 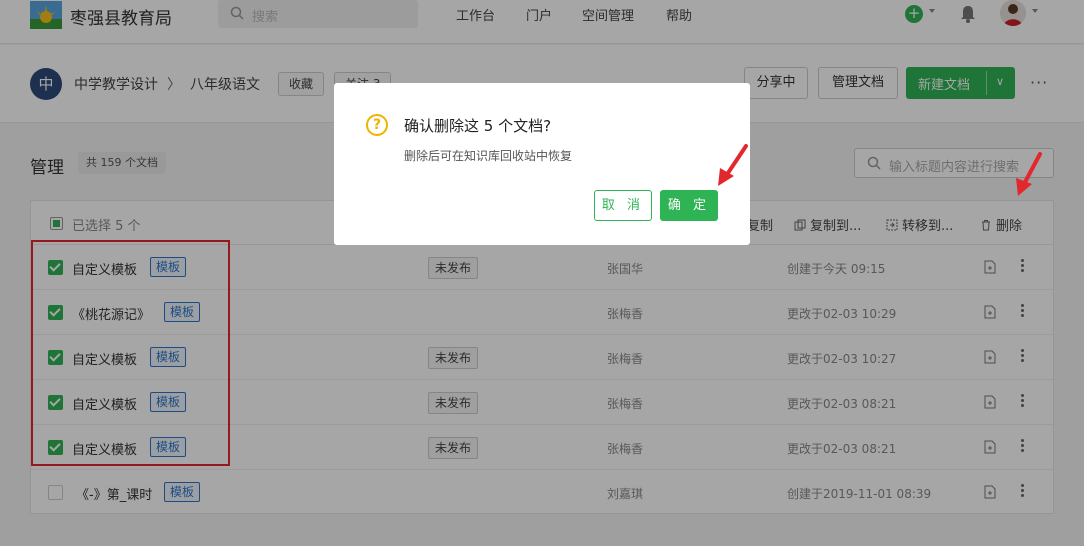 I want to click on cancel-button: 取 消, so click(x=623, y=205).